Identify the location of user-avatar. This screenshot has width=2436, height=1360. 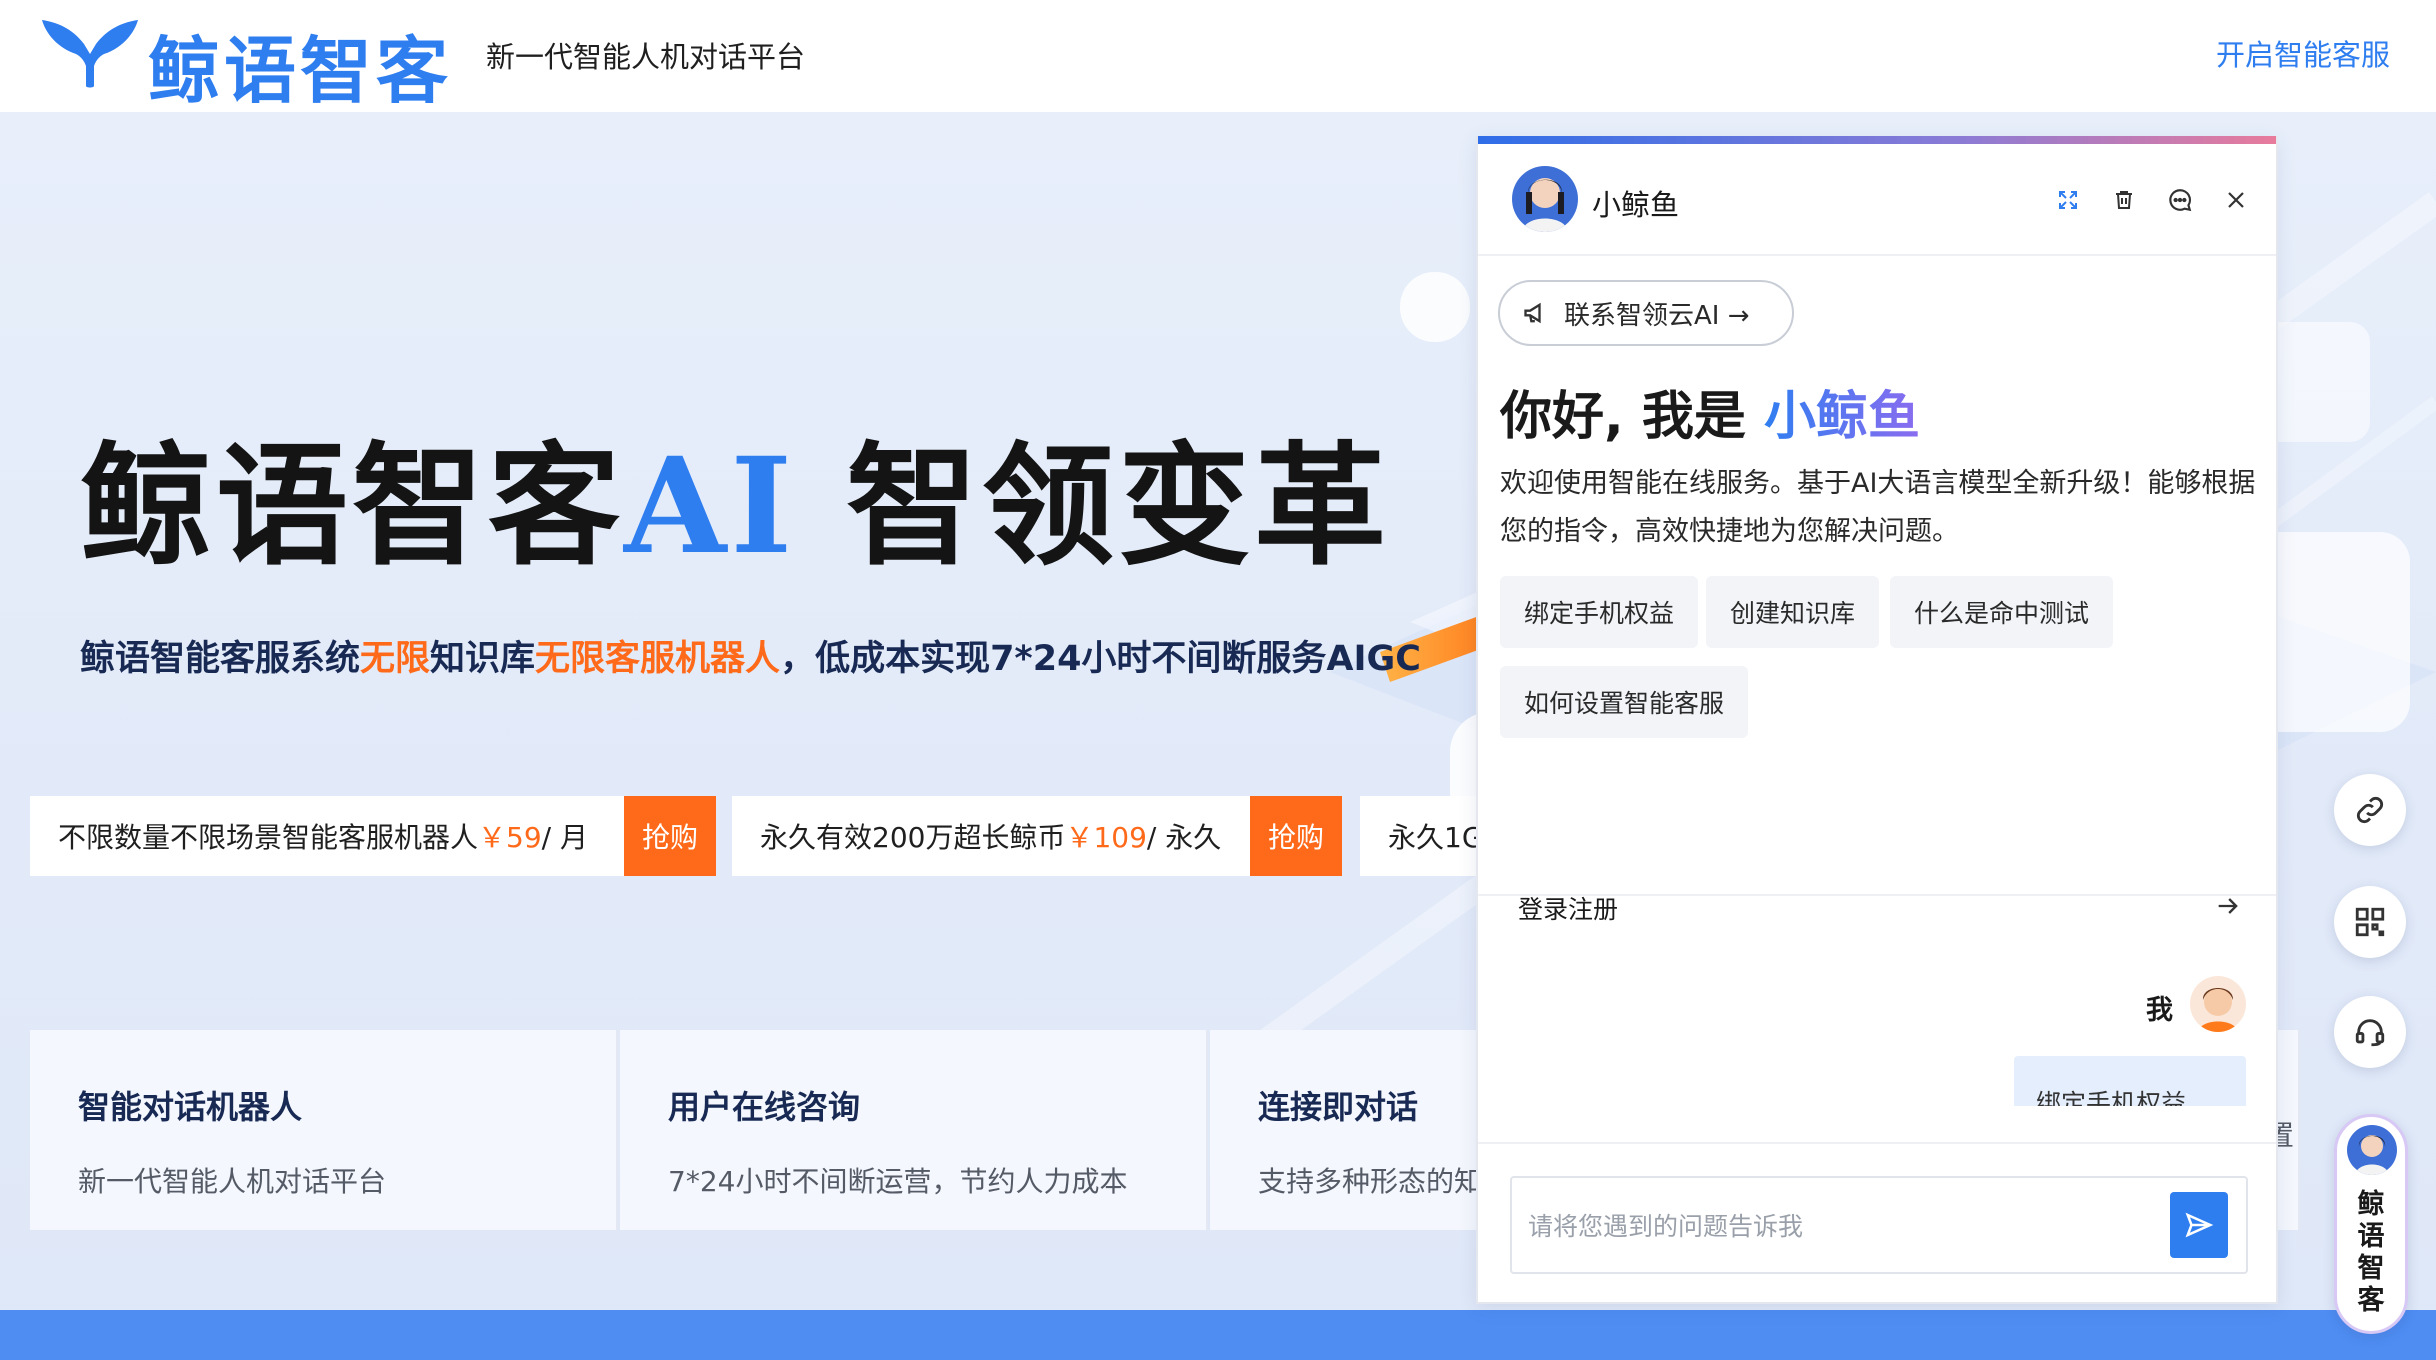
(2218, 1004).